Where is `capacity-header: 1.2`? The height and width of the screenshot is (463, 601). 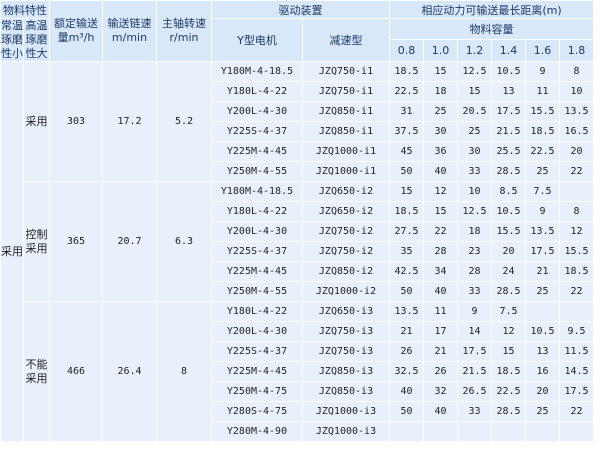 capacity-header: 1.2 is located at coordinates (474, 50).